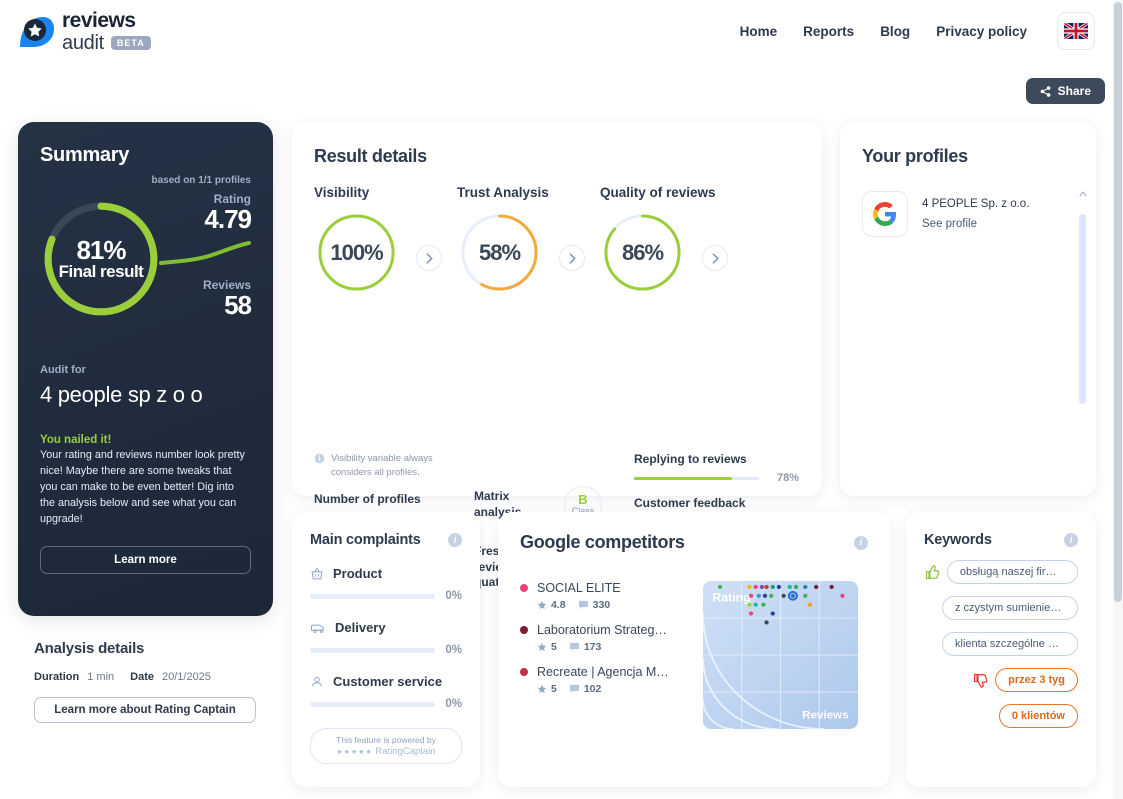 The width and height of the screenshot is (1123, 799). What do you see at coordinates (367, 498) in the screenshot?
I see `metric-label: Number of profiles` at bounding box center [367, 498].